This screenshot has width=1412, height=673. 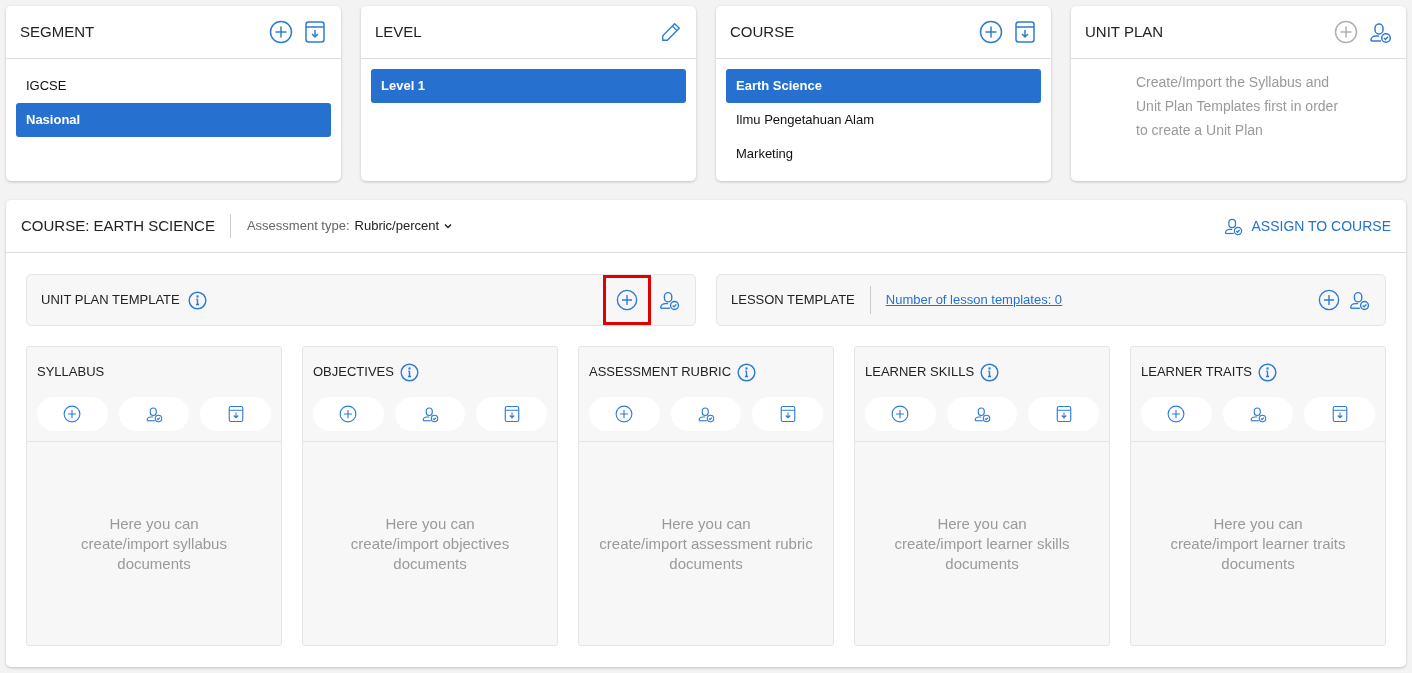 What do you see at coordinates (706, 543) in the screenshot?
I see `empty-message: Here you can create/import assessment rubric documents` at bounding box center [706, 543].